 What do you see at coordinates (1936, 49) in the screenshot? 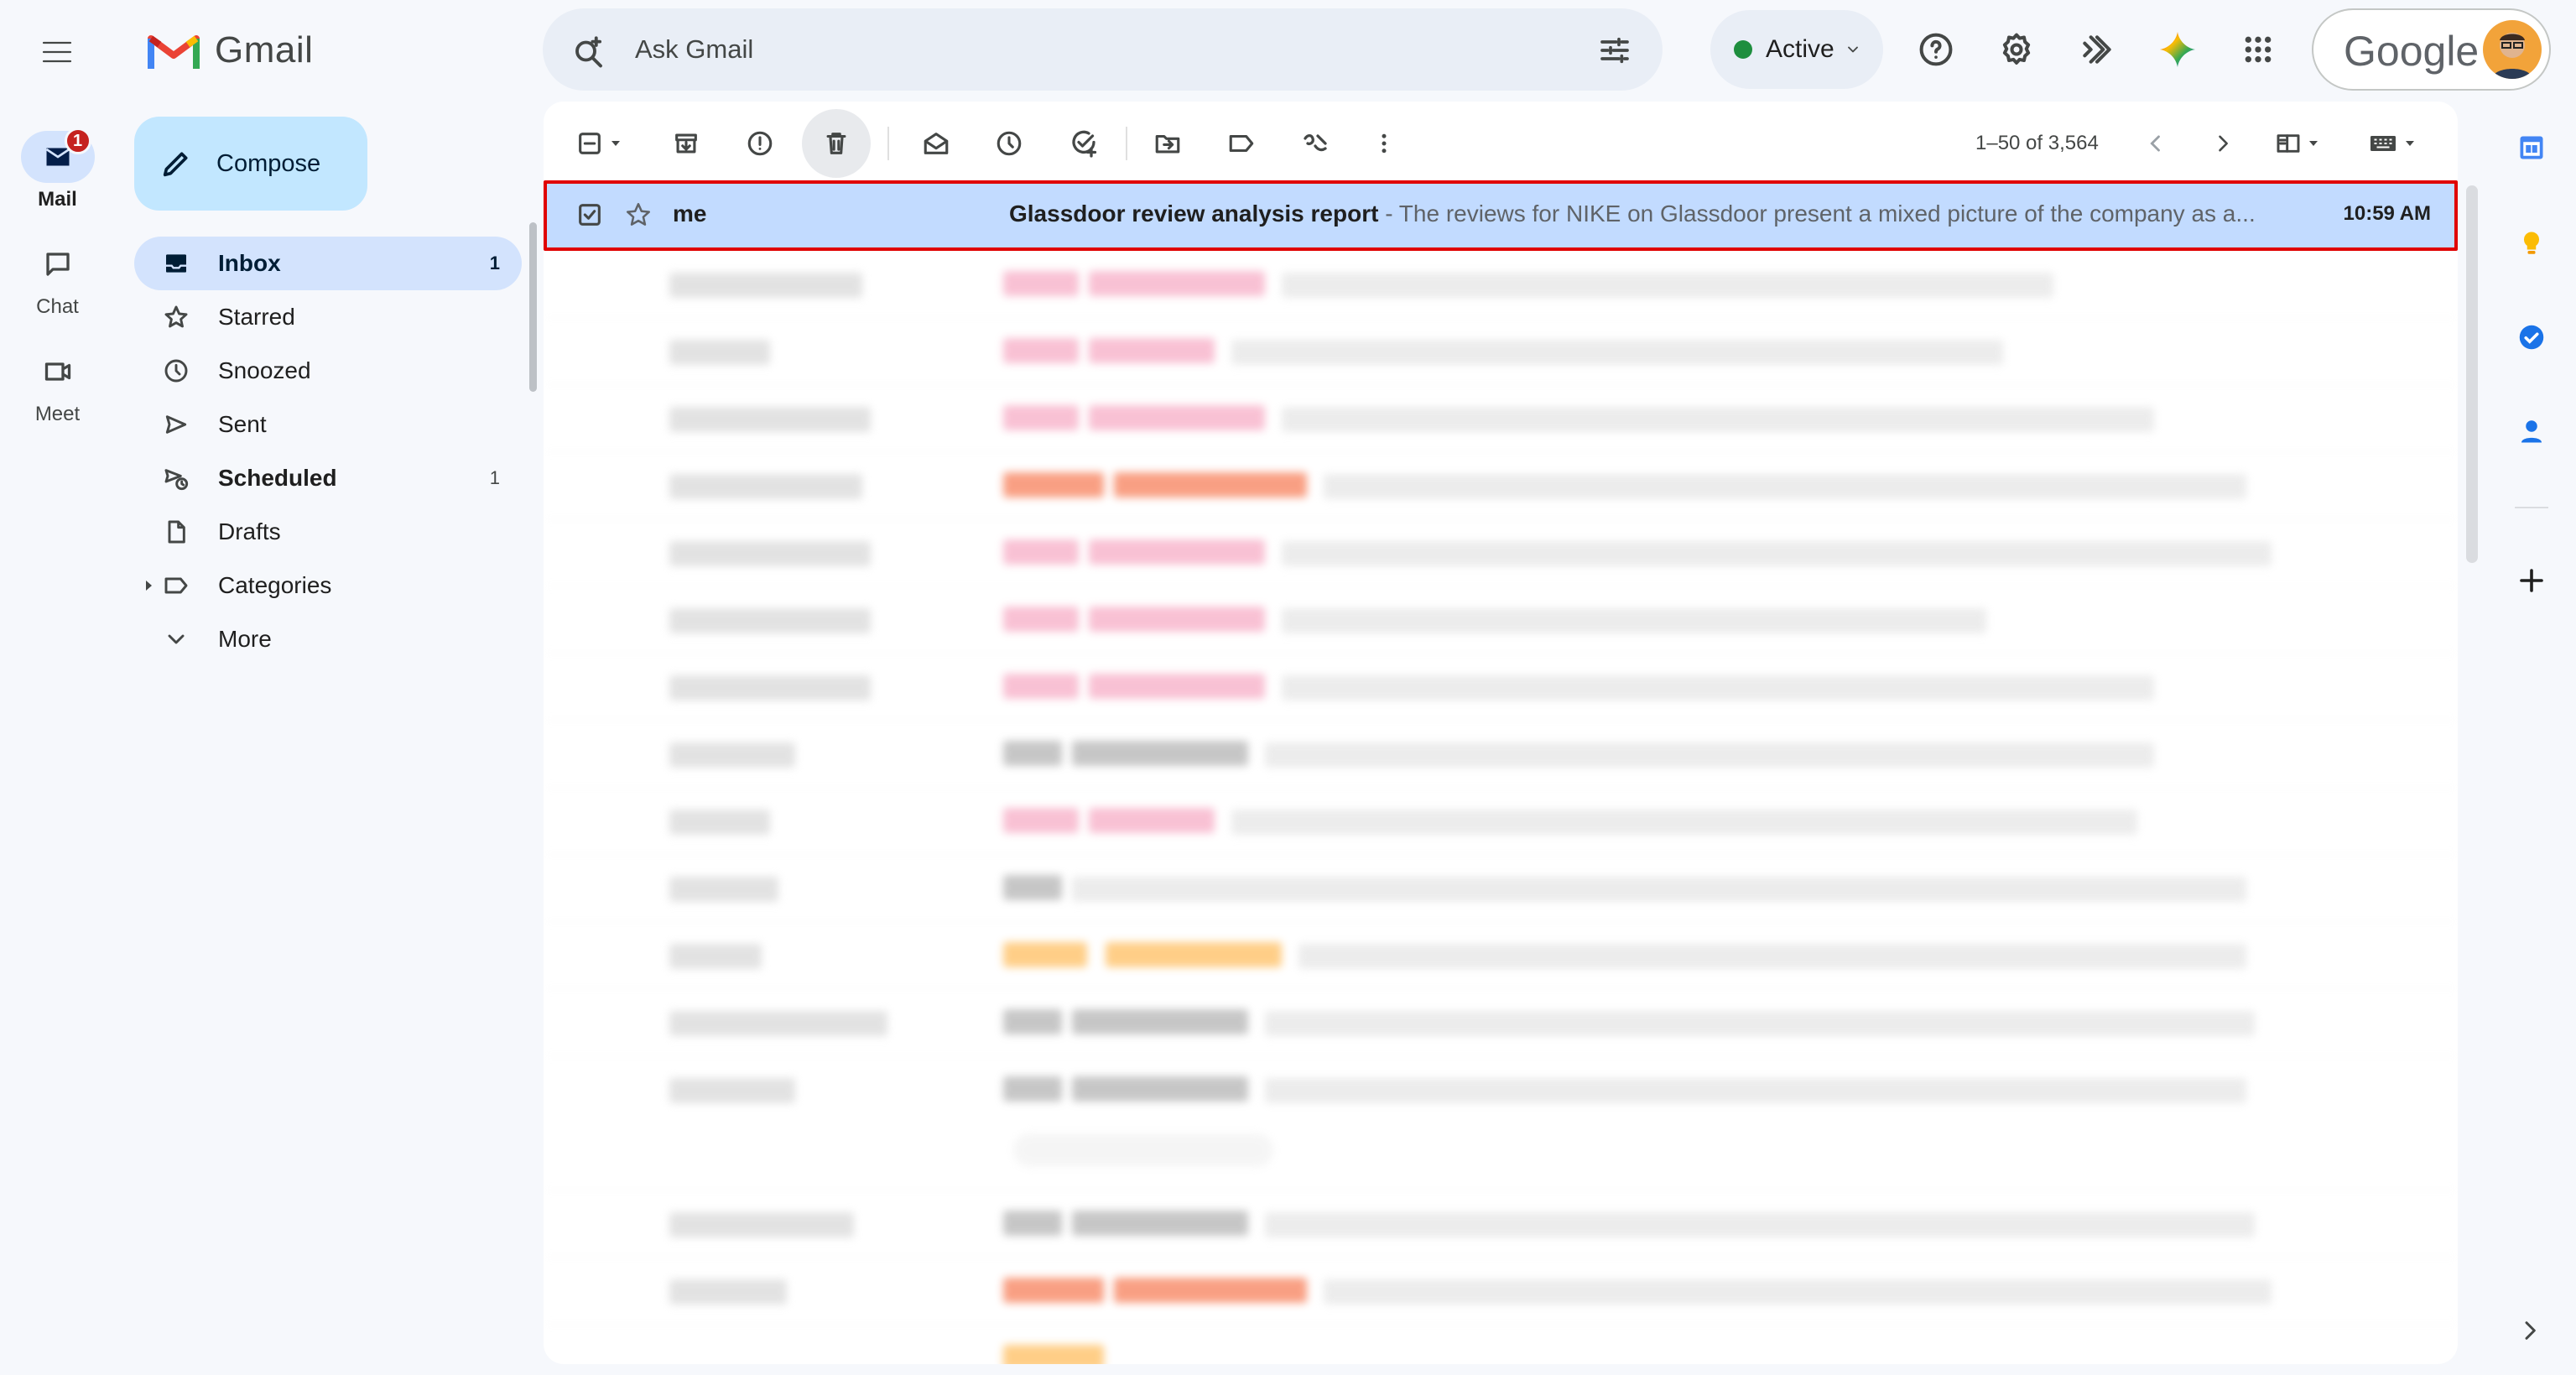
I see `support-button` at bounding box center [1936, 49].